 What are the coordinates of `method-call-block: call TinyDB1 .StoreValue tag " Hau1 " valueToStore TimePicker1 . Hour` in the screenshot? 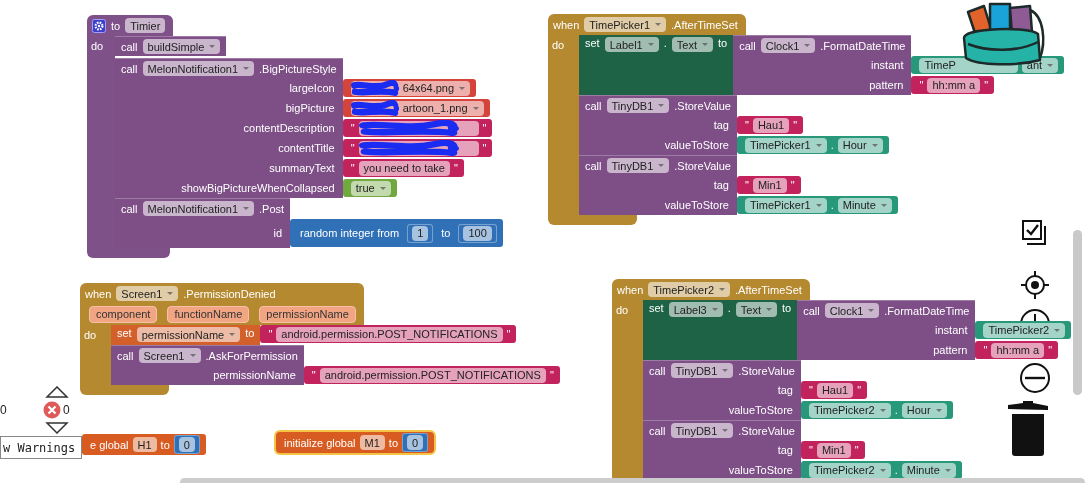 It's located at (734, 125).